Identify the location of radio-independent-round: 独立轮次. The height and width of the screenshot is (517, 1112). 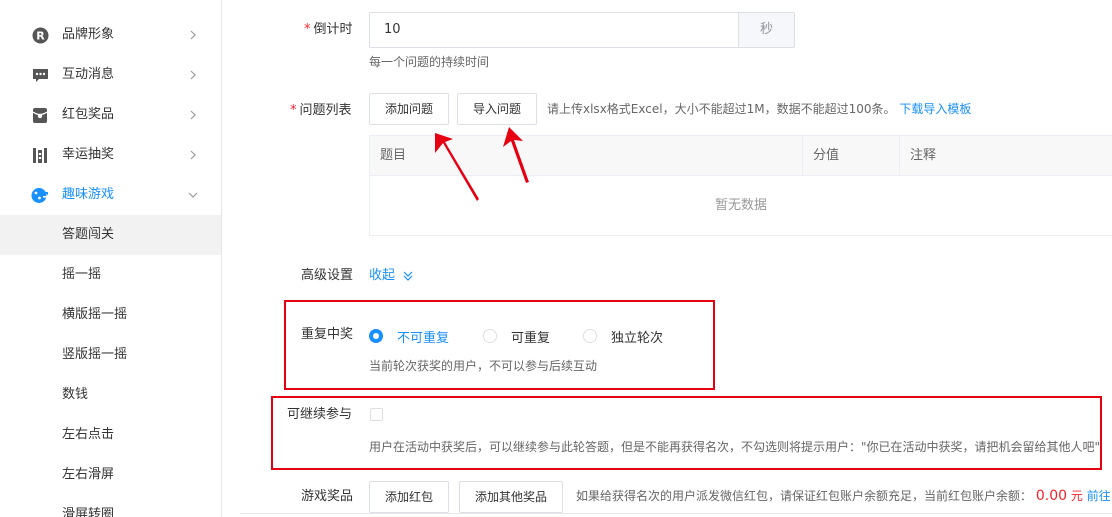
(623, 336).